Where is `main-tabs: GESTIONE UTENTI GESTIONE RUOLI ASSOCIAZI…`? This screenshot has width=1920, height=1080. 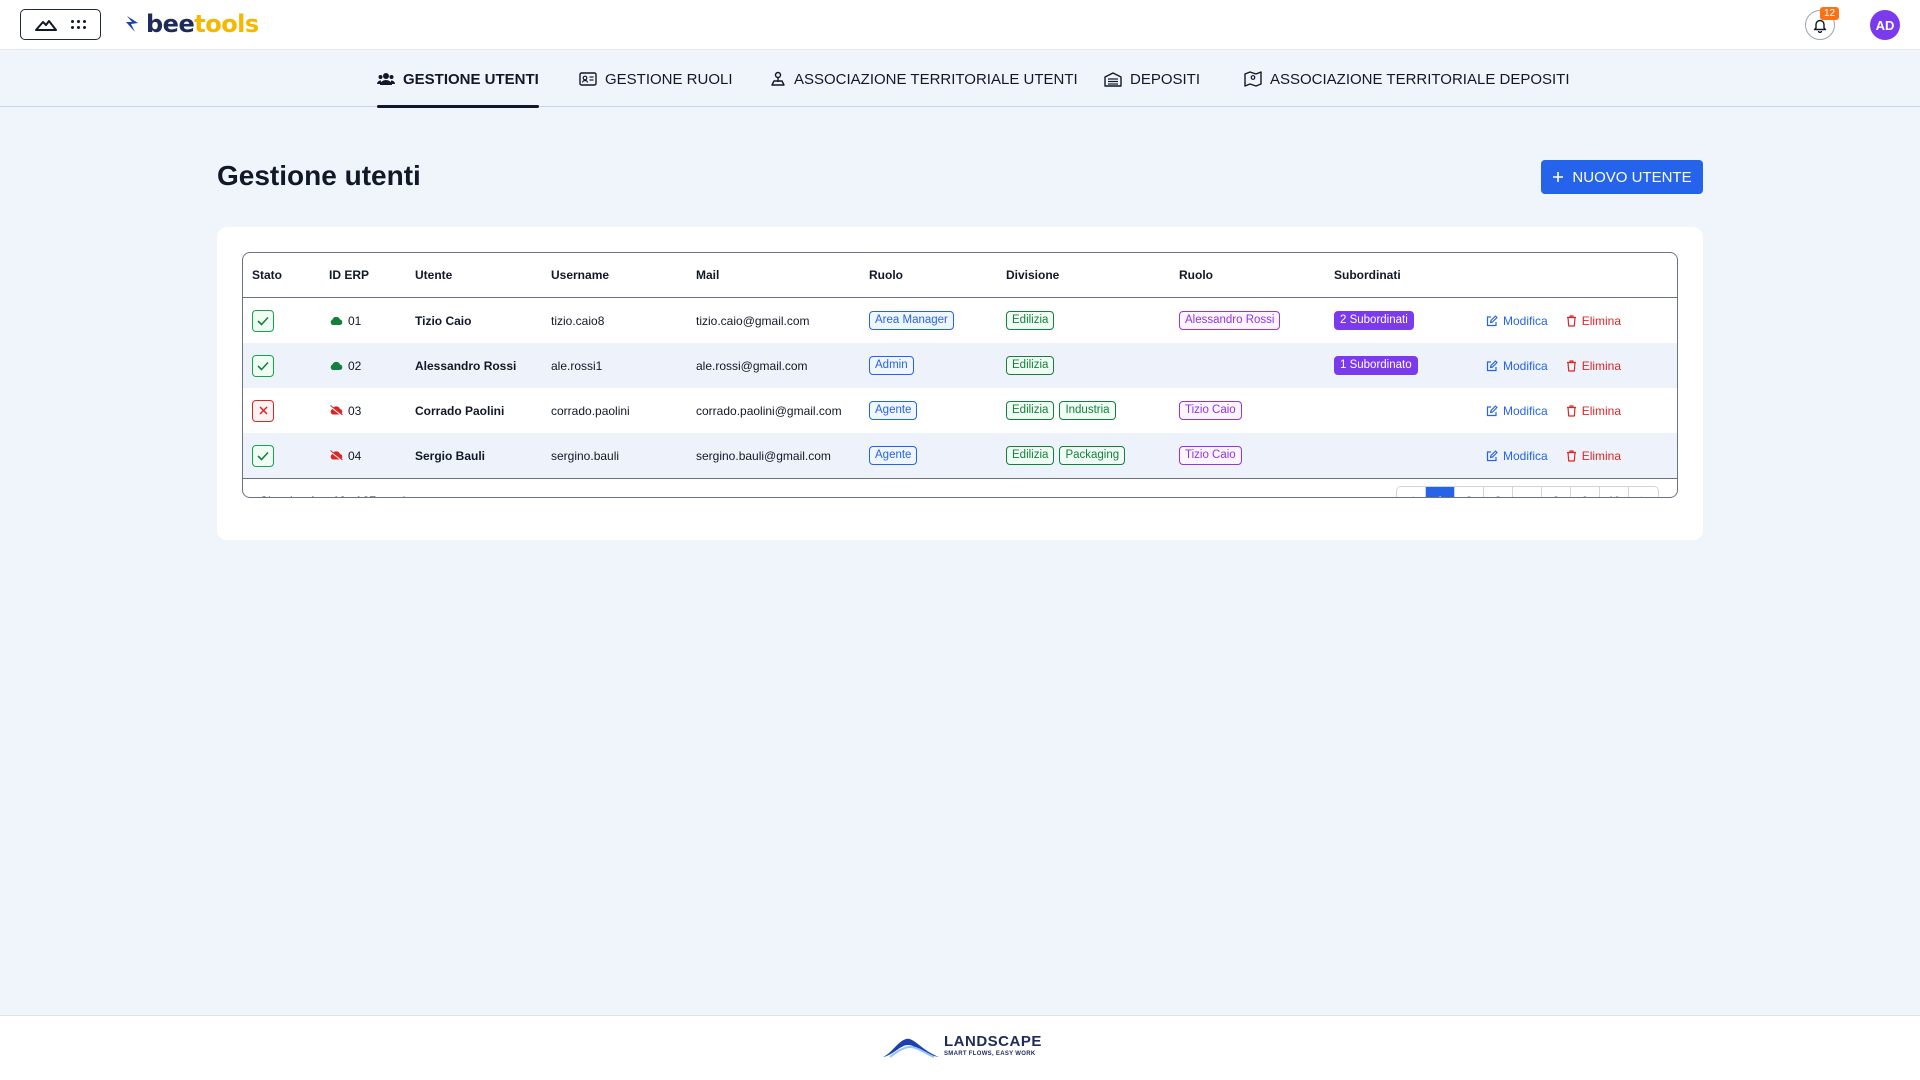 main-tabs: GESTIONE UTENTI GESTIONE RUOLI ASSOCIAZI… is located at coordinates (960, 79).